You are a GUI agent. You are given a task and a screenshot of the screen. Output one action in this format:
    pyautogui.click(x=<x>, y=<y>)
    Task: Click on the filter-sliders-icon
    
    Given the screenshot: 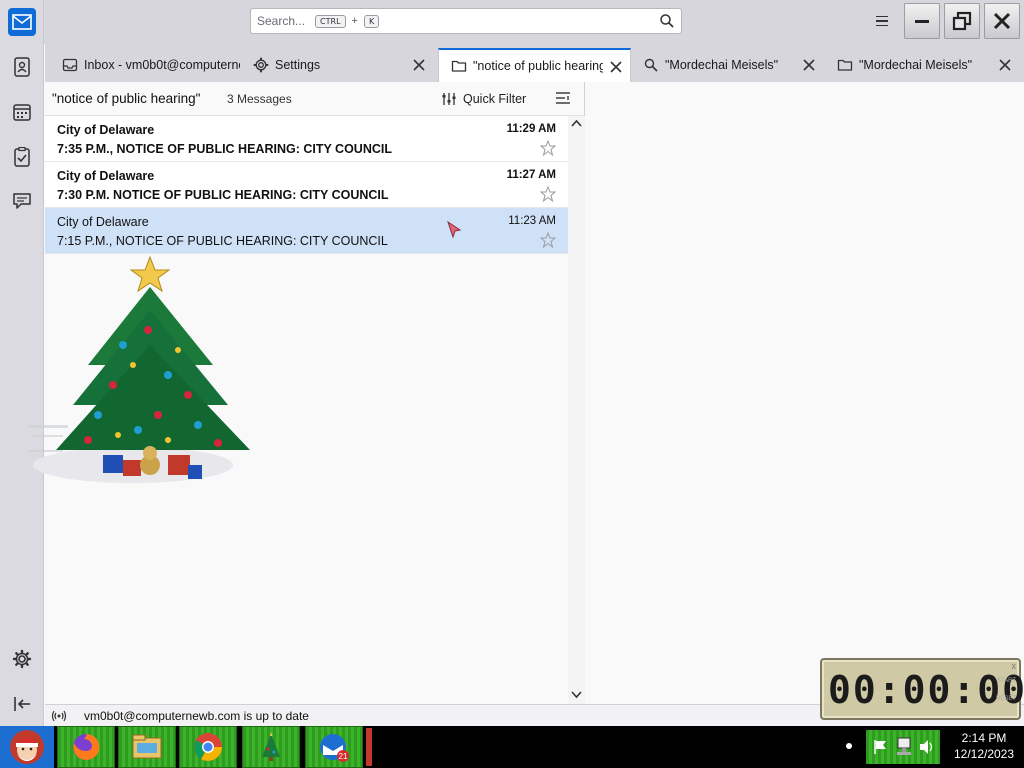 What is the action you would take?
    pyautogui.click(x=449, y=99)
    